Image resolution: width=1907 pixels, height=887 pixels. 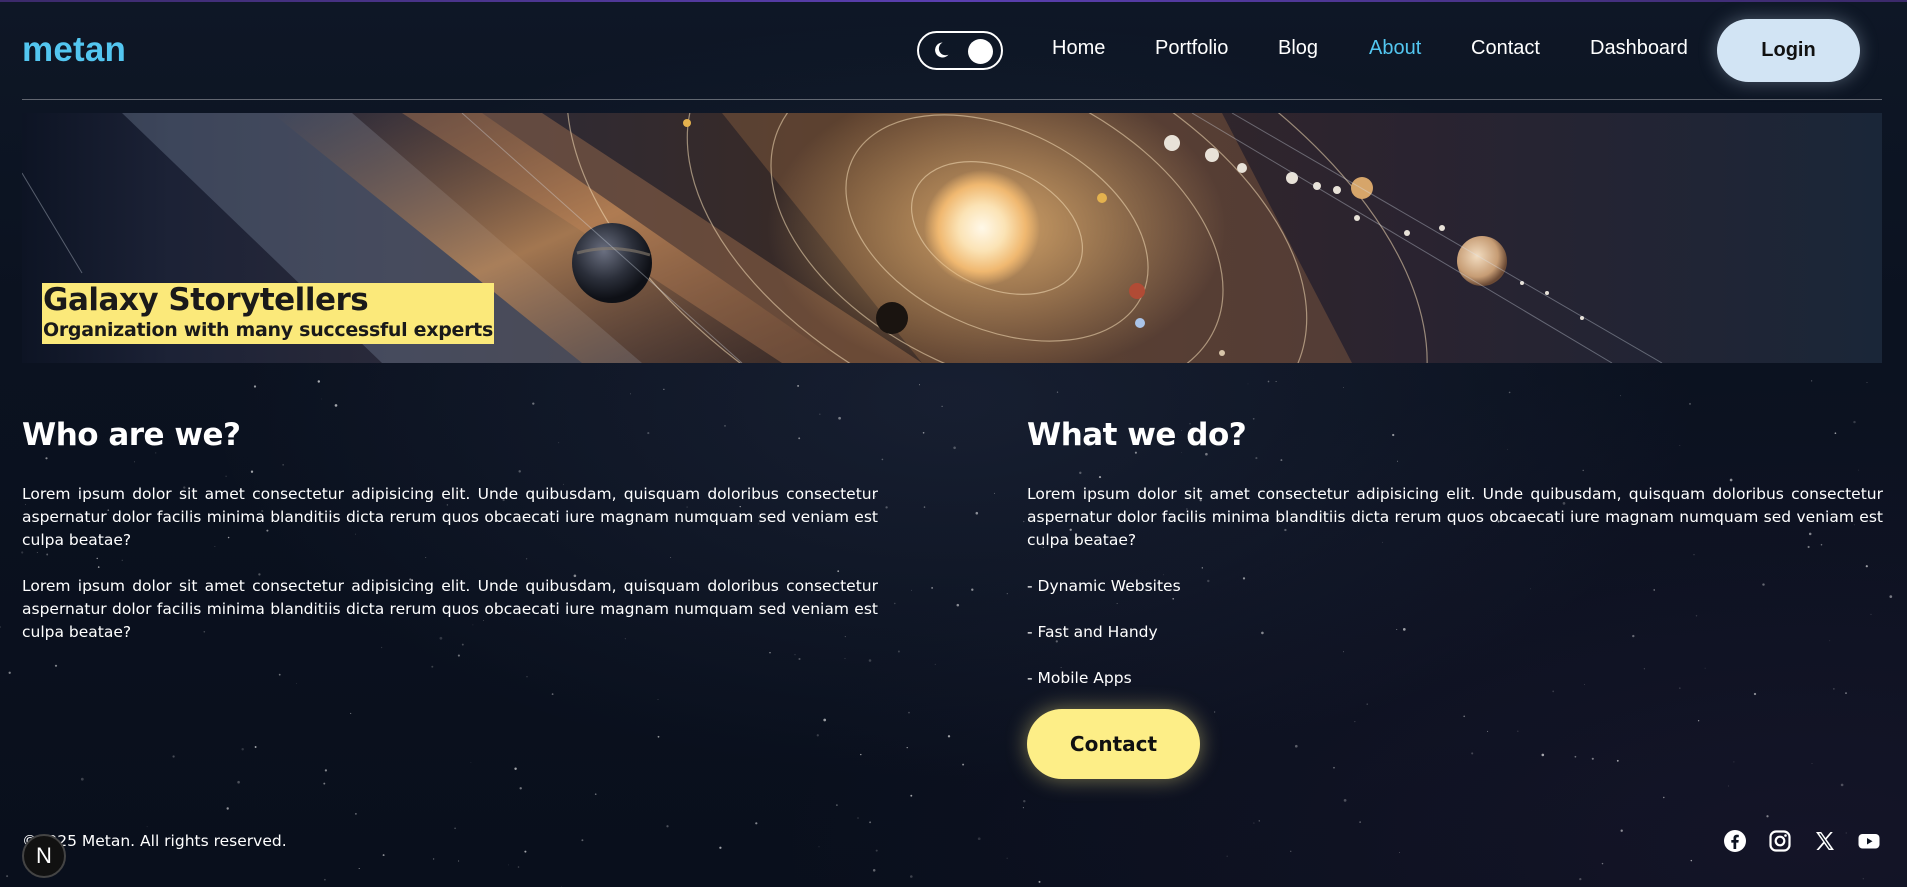 I want to click on nav-blog: Blog, so click(x=1298, y=48).